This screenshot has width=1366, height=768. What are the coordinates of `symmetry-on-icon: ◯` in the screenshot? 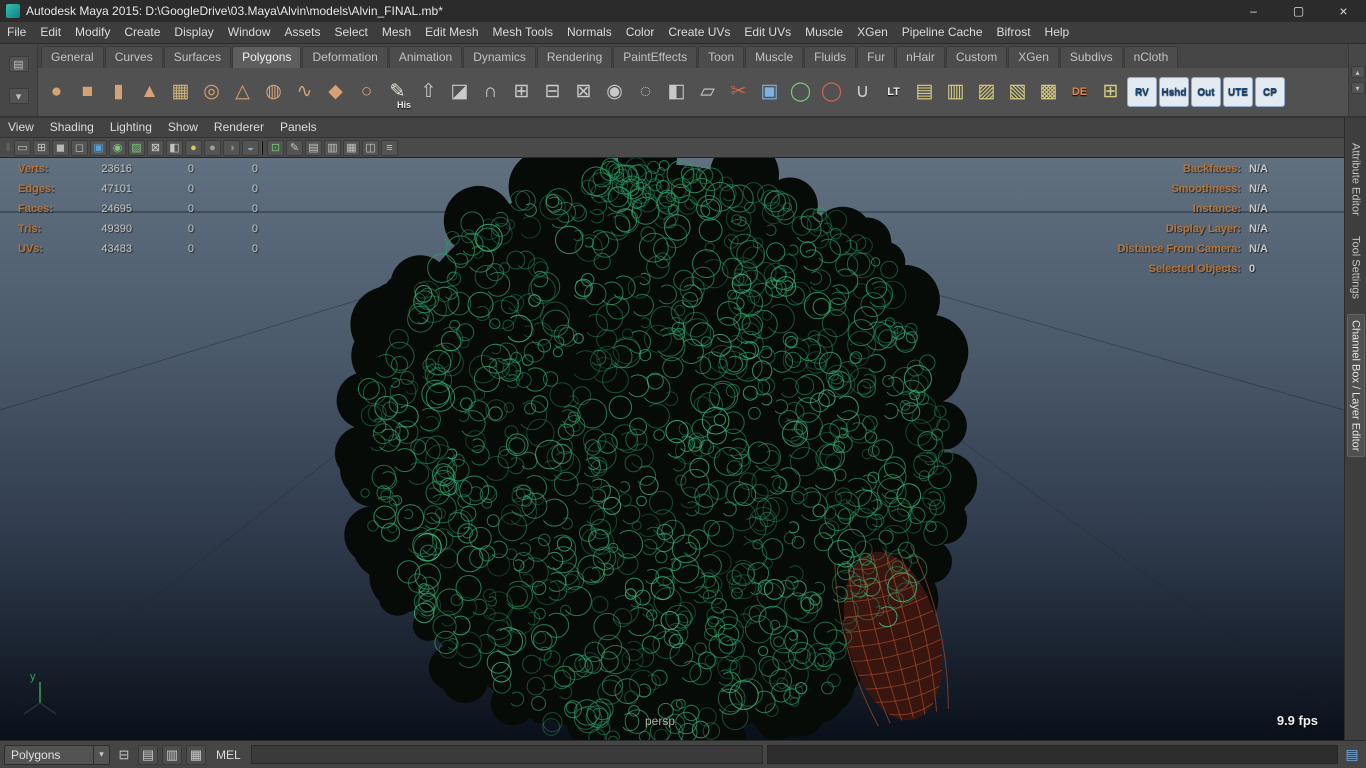 It's located at (800, 92).